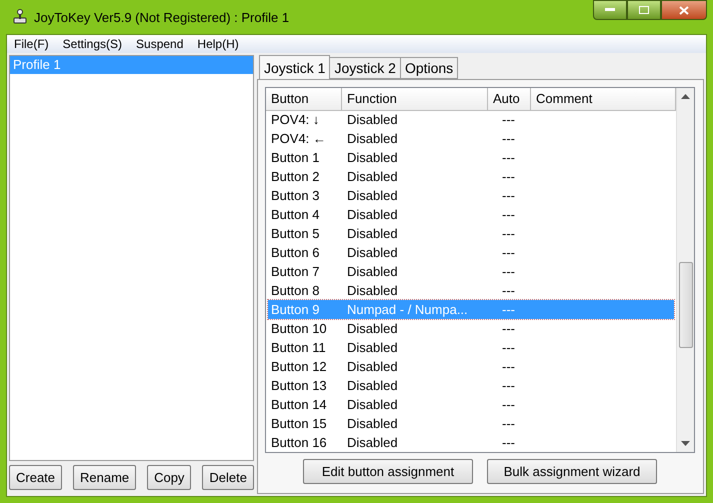 This screenshot has width=713, height=503. Describe the element at coordinates (295, 120) in the screenshot. I see `table-cell-text: POV4: ↓` at that location.